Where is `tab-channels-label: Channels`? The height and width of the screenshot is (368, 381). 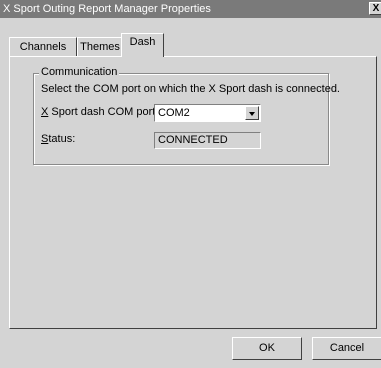 tab-channels-label: Channels is located at coordinates (43, 47).